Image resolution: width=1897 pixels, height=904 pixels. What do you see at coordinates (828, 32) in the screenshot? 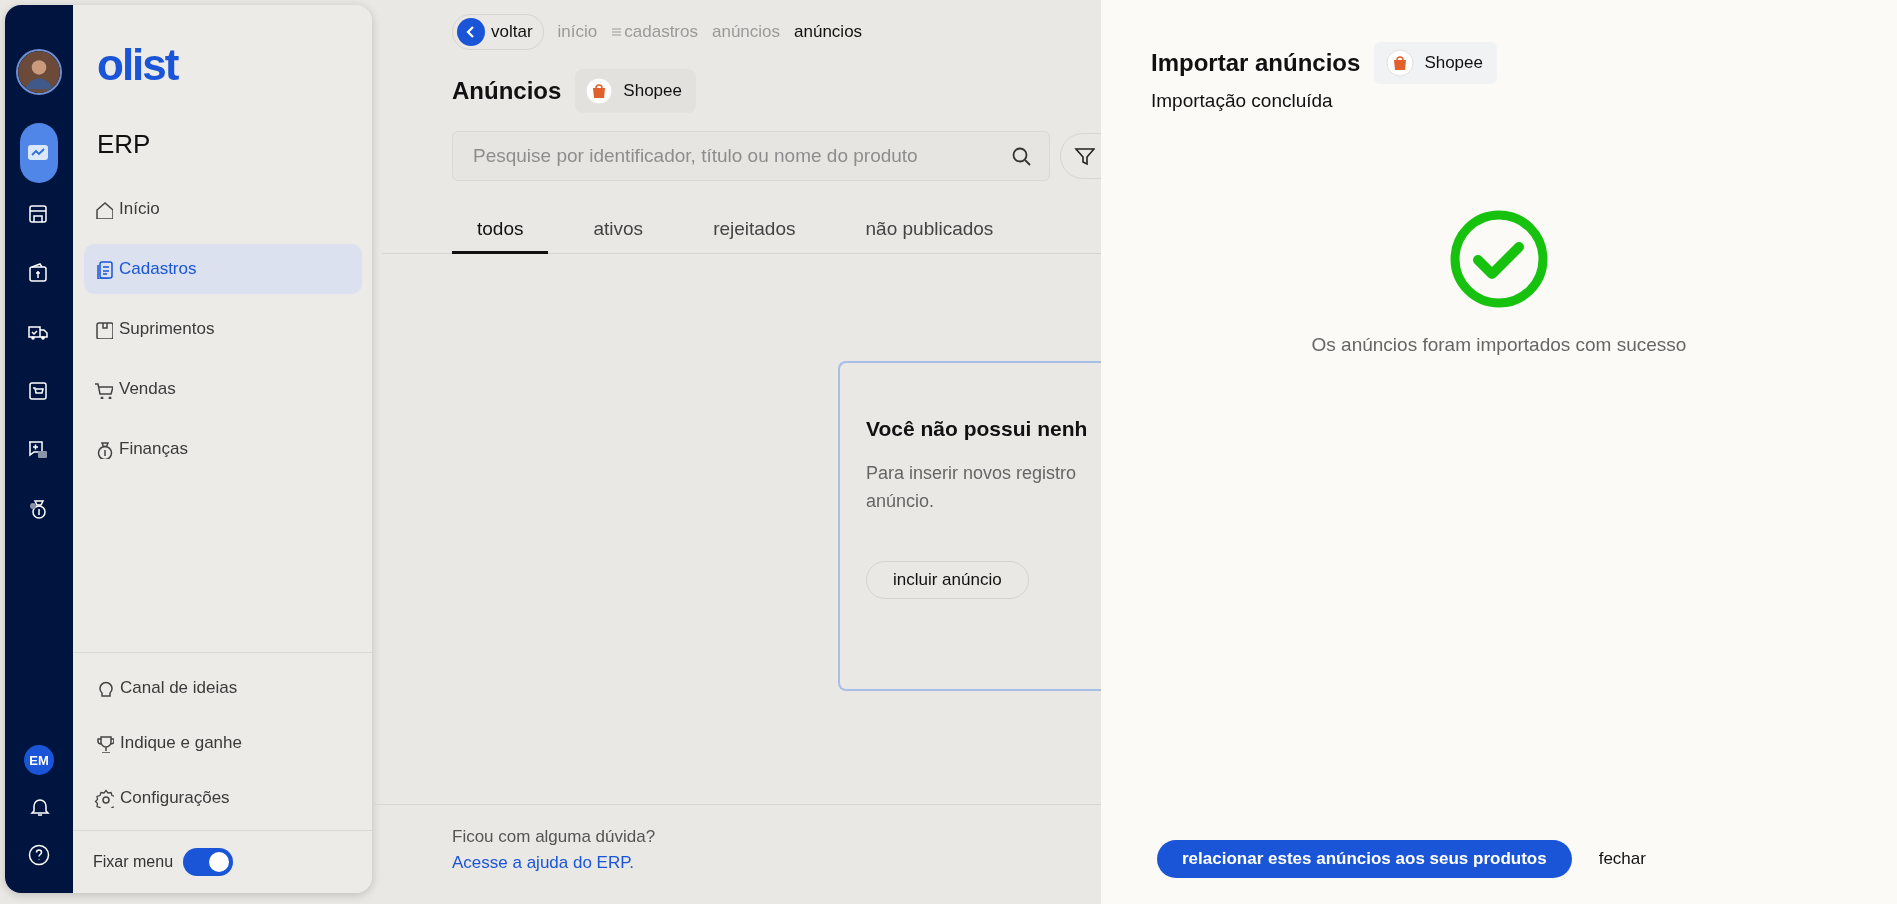
I see `breadcrumb-current: anúncios` at bounding box center [828, 32].